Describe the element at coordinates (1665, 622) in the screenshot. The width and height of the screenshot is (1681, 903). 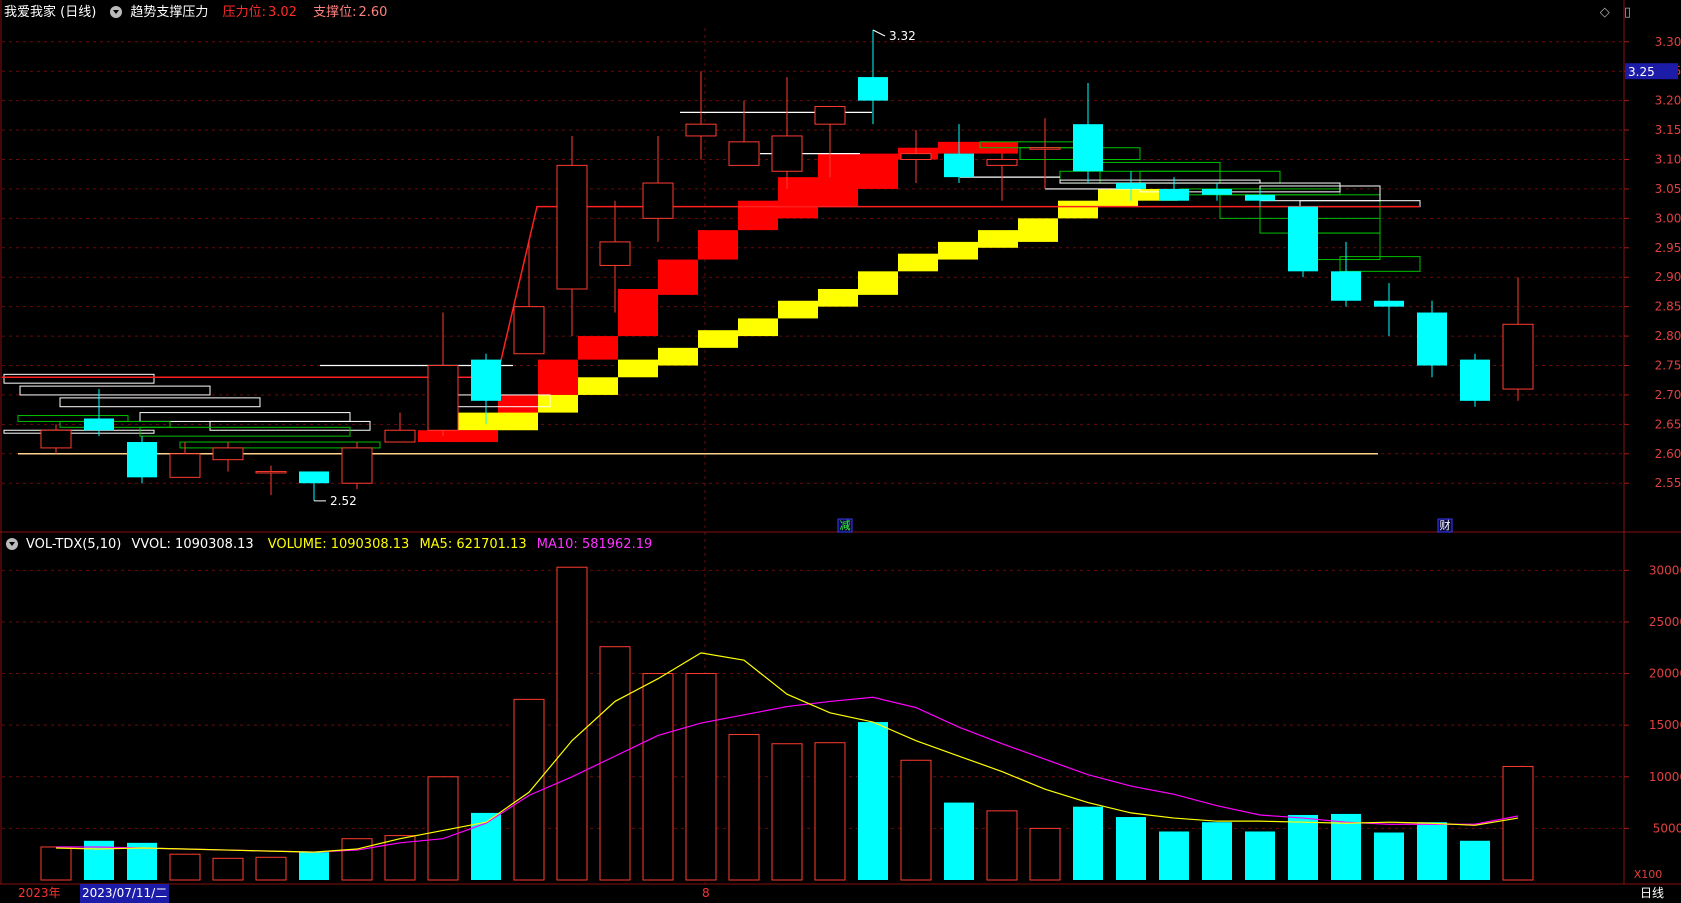
I see `volume-tick-label: 25000` at that location.